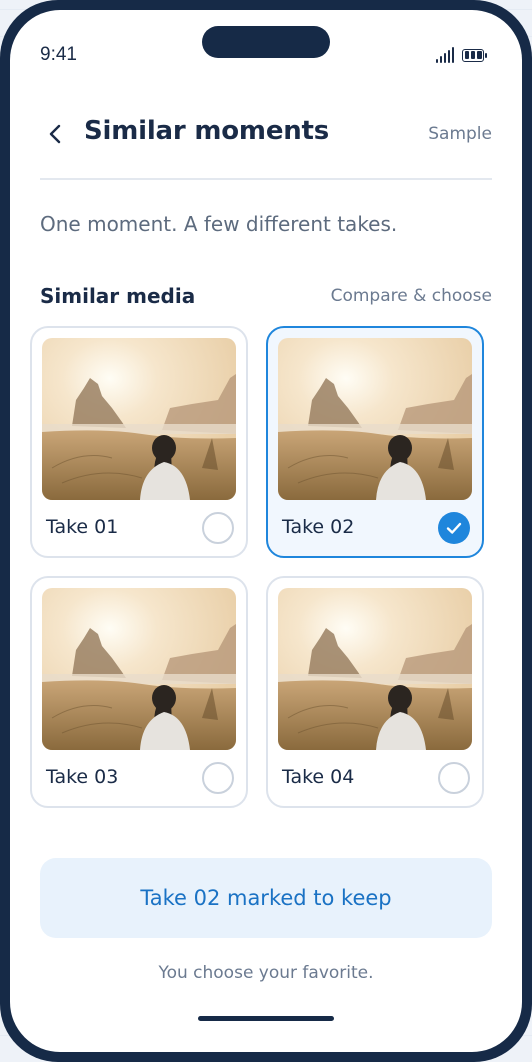 This screenshot has height=1062, width=532. What do you see at coordinates (219, 224) in the screenshot?
I see `page-subtitle: One moment. A few different takes.` at bounding box center [219, 224].